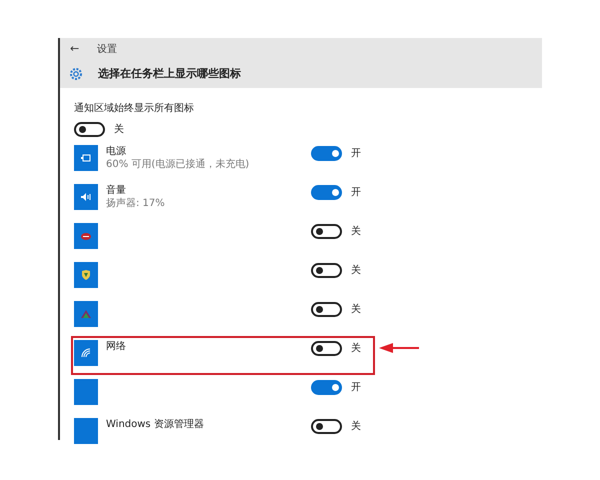 The image size is (600, 480). Describe the element at coordinates (116, 190) in the screenshot. I see `app-name: 音量` at that location.